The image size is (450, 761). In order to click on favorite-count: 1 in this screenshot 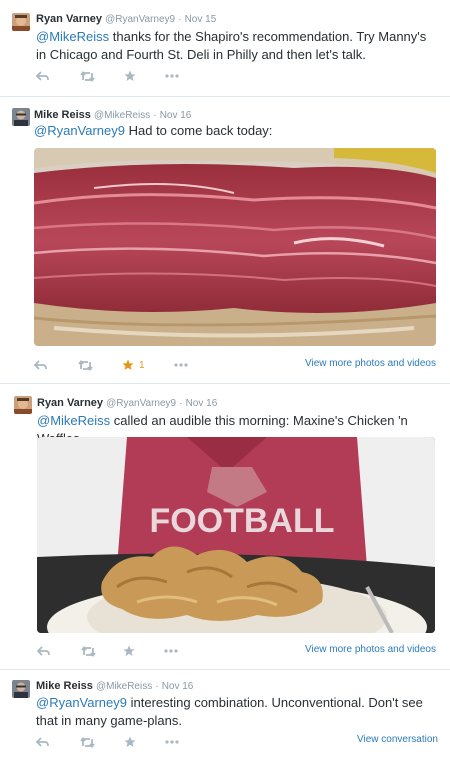, I will do `click(142, 365)`.